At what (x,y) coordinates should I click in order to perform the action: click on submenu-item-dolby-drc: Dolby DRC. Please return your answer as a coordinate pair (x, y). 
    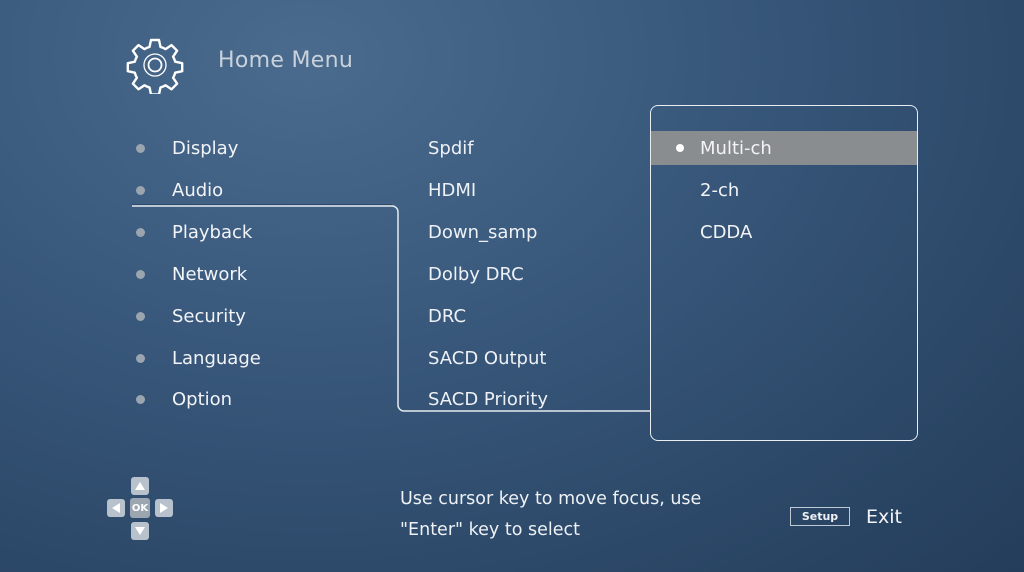
    Looking at the image, I should click on (476, 274).